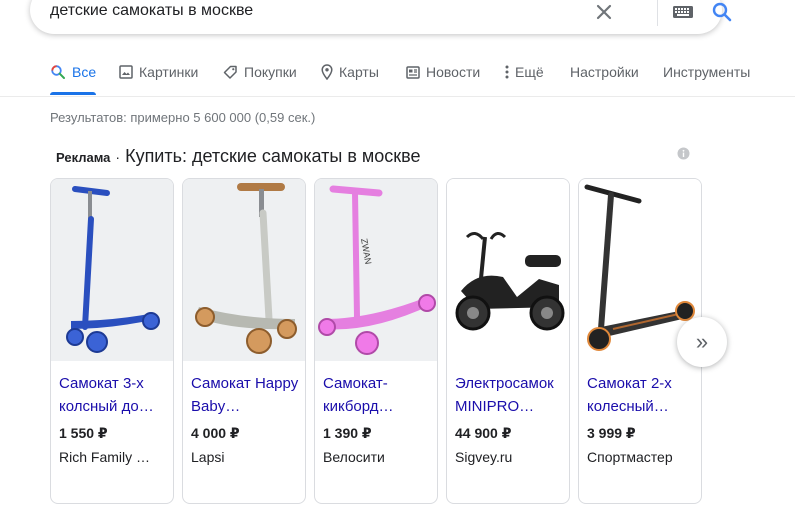 This screenshot has width=795, height=525. Describe the element at coordinates (683, 12) in the screenshot. I see `keyboard-icon` at that location.